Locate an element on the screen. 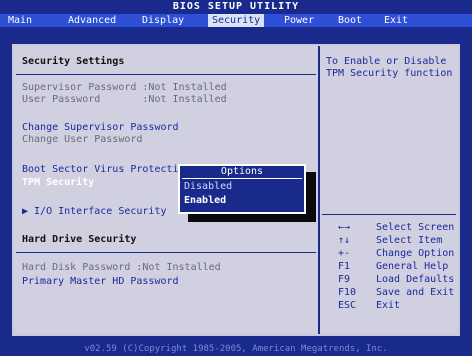 This screenshot has height=356, width=472. primary-master-hd-password: Primary Master HD Password is located at coordinates (100, 282).